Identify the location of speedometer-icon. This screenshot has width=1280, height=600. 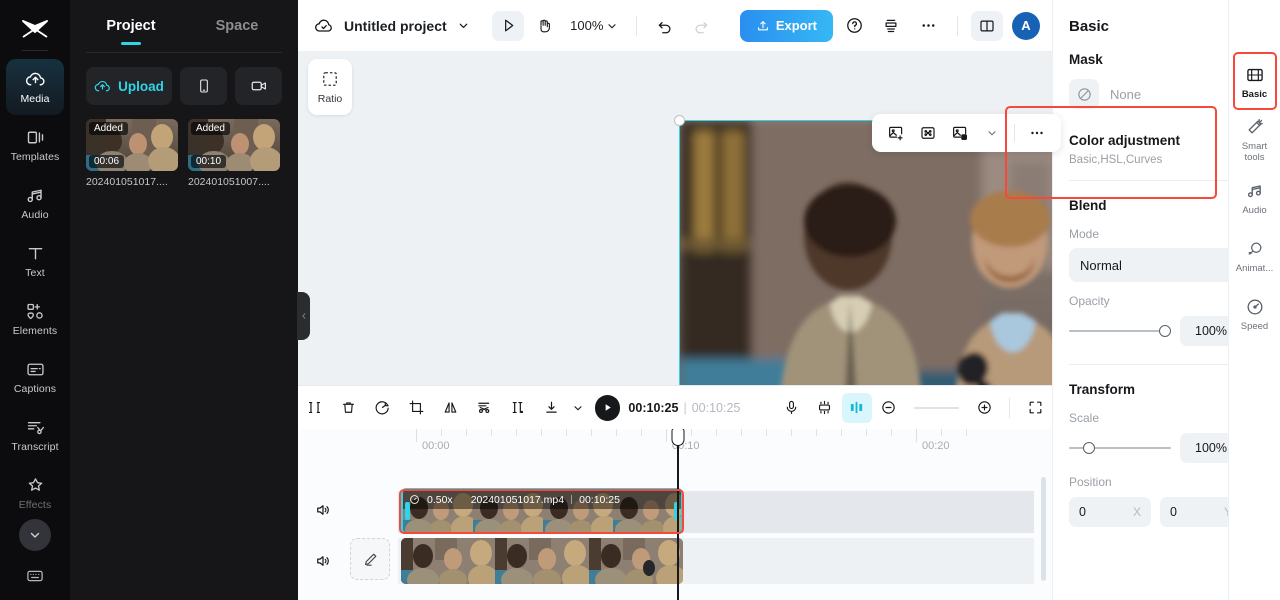
(1254, 306).